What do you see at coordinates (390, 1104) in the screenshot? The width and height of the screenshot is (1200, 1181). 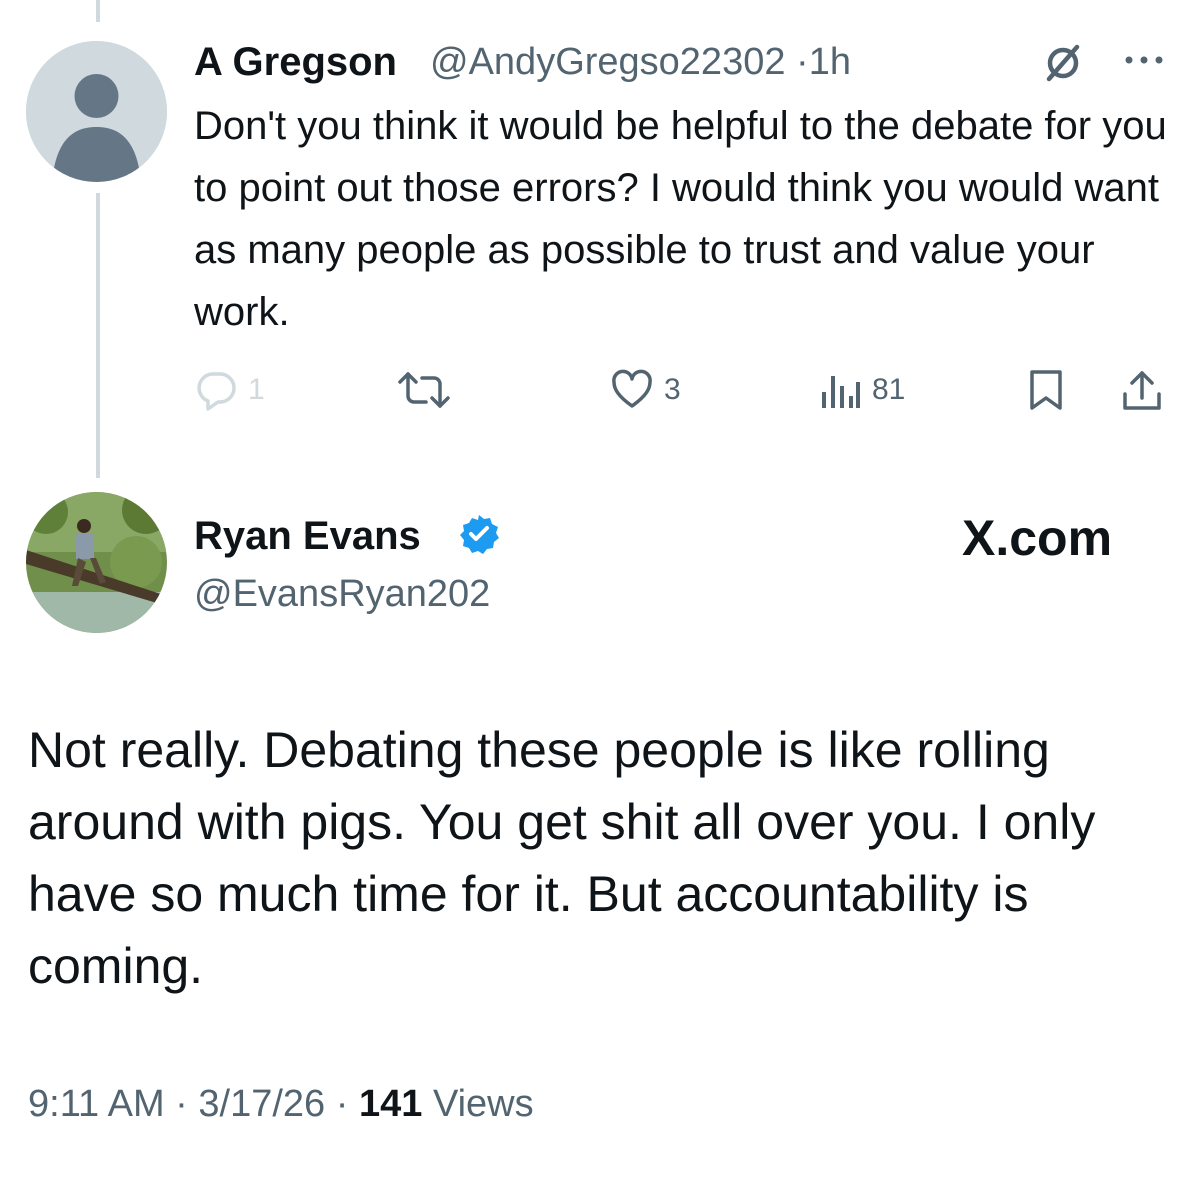 I see `post-views-count: 141` at bounding box center [390, 1104].